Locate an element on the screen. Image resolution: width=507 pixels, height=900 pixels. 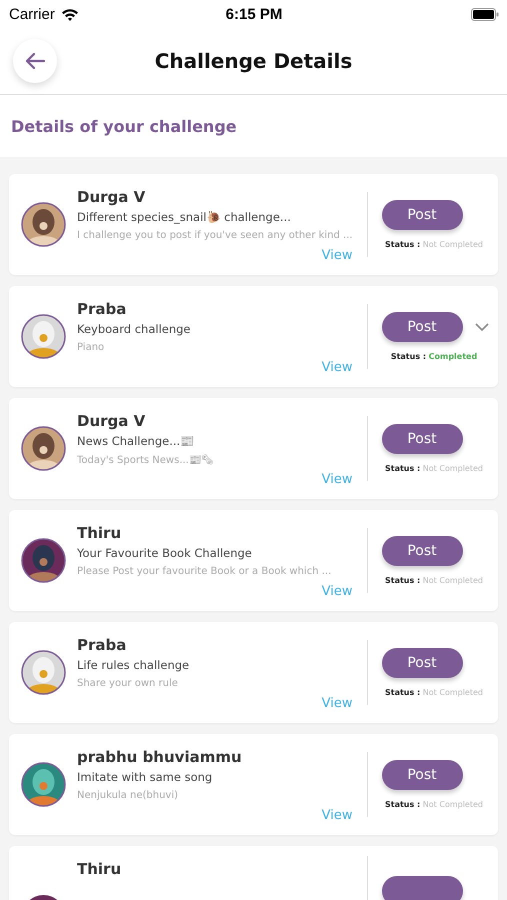
challenge-description: Nenjukula ne(bhuvi) is located at coordinates (128, 795).